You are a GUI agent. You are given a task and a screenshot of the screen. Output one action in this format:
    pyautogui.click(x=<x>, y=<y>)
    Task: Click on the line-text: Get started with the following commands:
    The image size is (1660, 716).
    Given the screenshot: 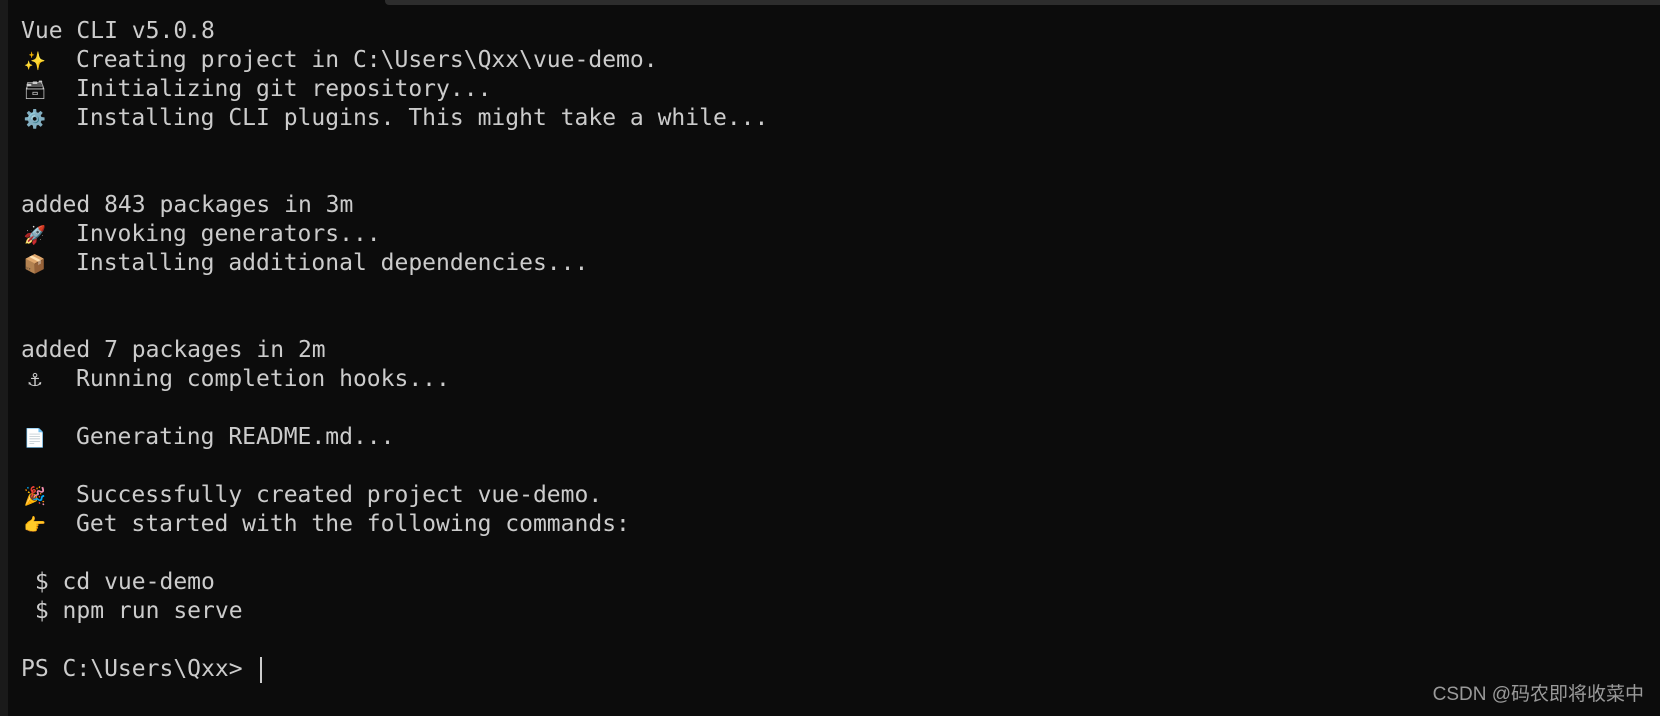 What is the action you would take?
    pyautogui.click(x=353, y=524)
    